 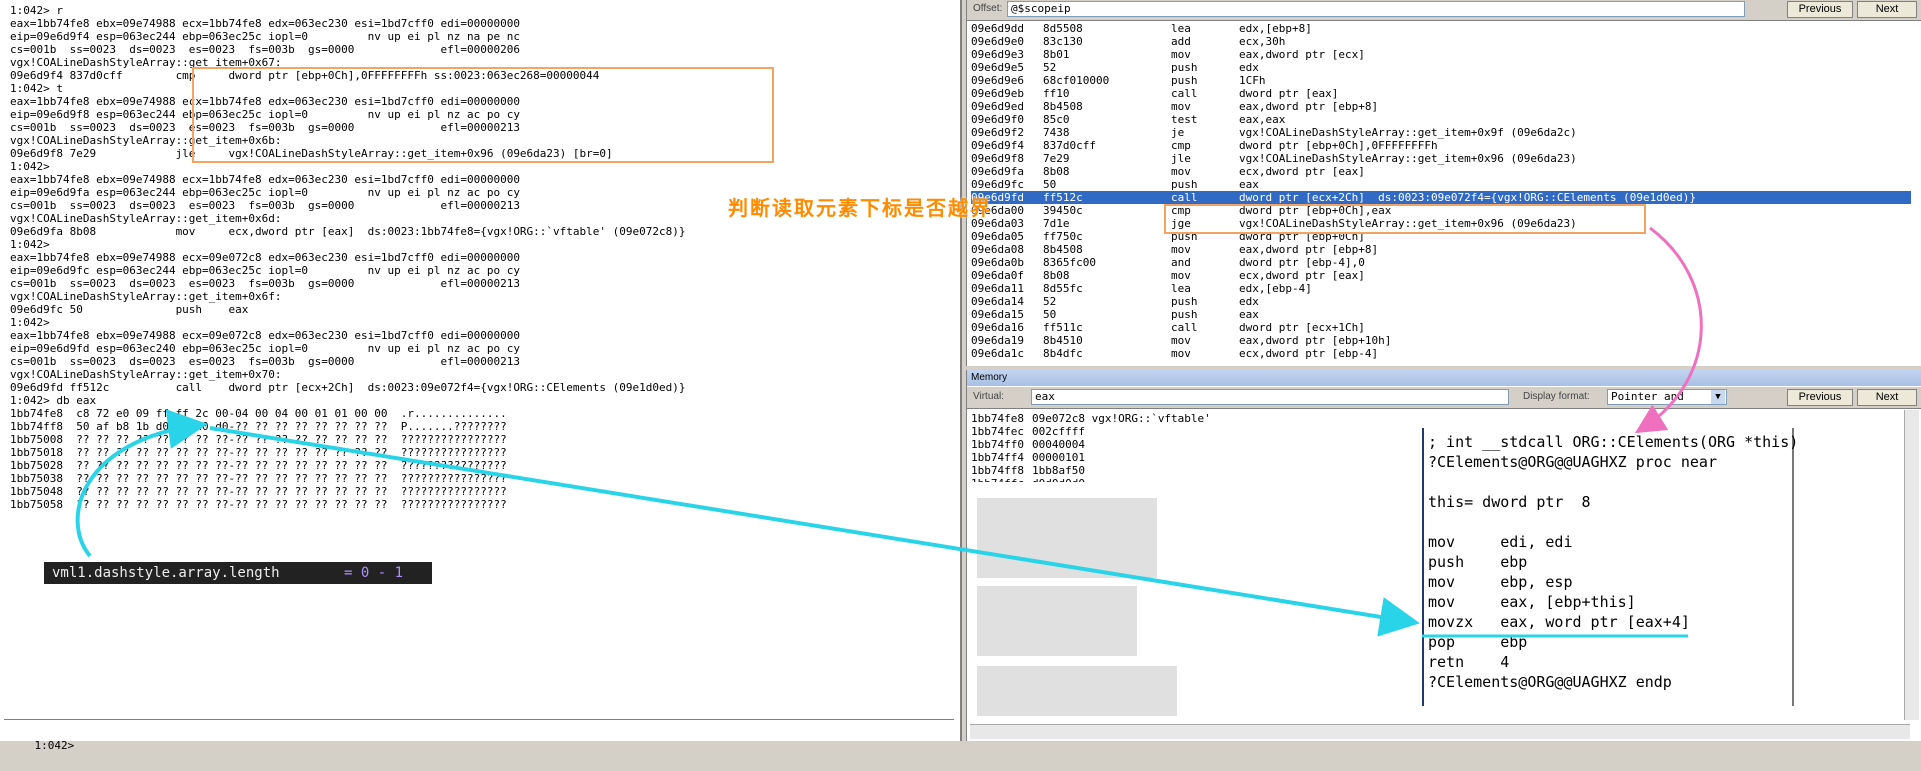 I want to click on arrow-length-to-bytes, so click(x=141, y=483).